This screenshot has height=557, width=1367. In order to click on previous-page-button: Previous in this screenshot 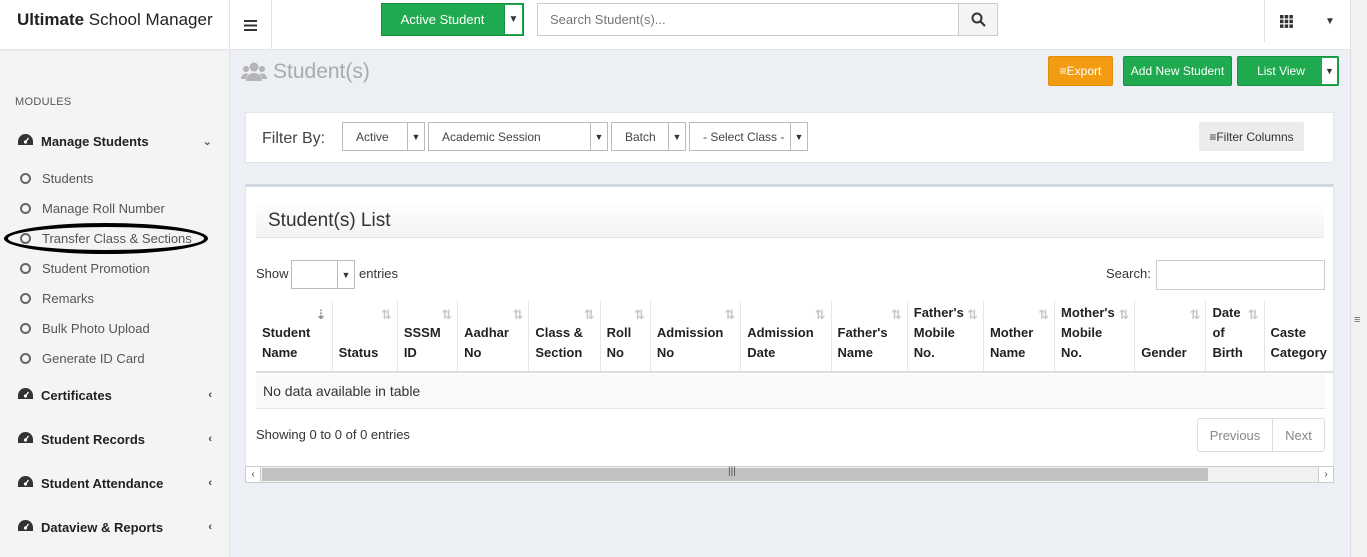, I will do `click(1235, 435)`.